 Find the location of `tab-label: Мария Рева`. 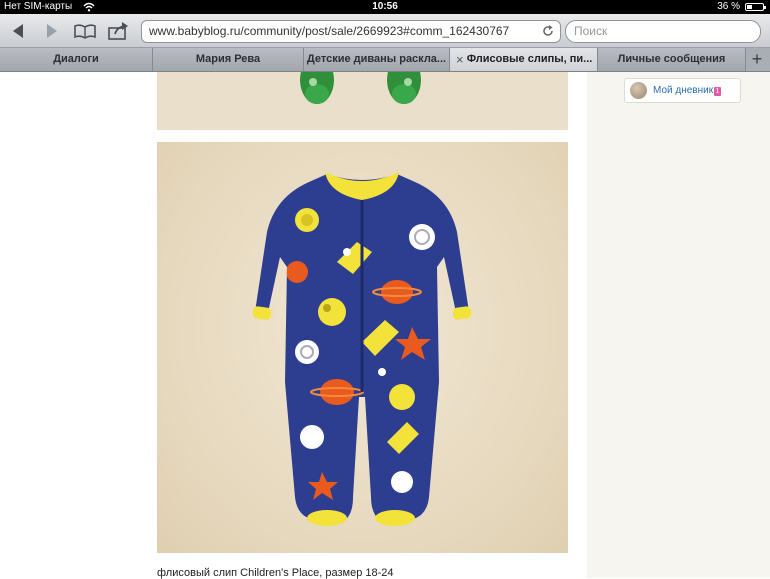

tab-label: Мария Рева is located at coordinates (228, 59).